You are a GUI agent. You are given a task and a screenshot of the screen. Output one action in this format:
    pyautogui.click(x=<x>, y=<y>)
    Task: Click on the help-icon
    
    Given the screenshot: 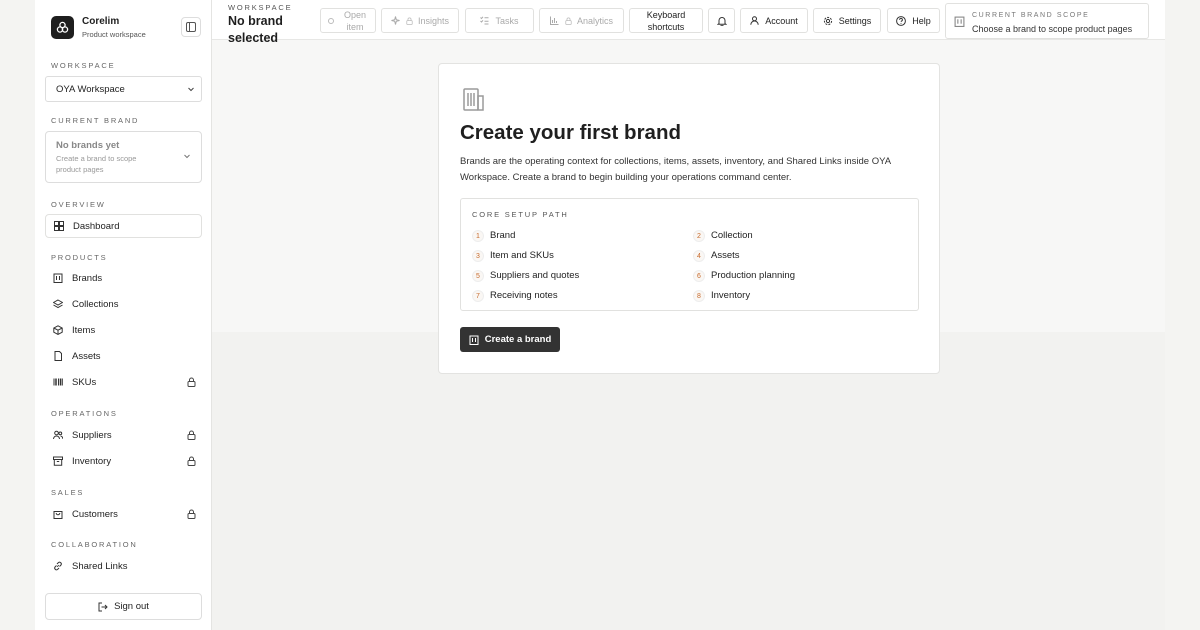 What is the action you would take?
    pyautogui.click(x=901, y=20)
    